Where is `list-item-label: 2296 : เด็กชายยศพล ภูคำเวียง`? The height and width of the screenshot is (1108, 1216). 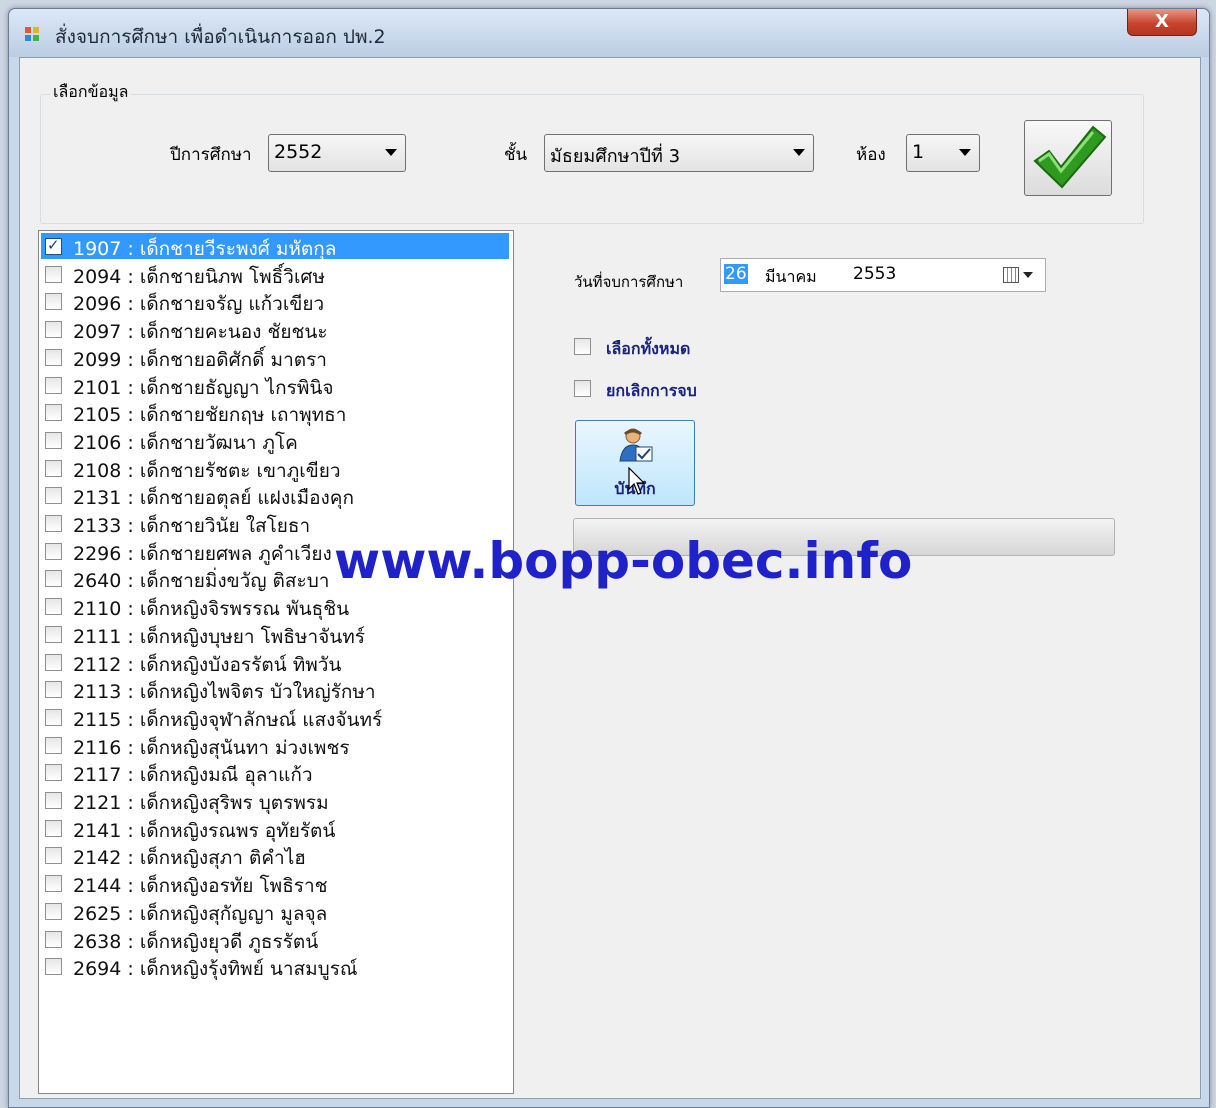
list-item-label: 2296 : เด็กชายยศพล ภูคำเวียง is located at coordinates (202, 553).